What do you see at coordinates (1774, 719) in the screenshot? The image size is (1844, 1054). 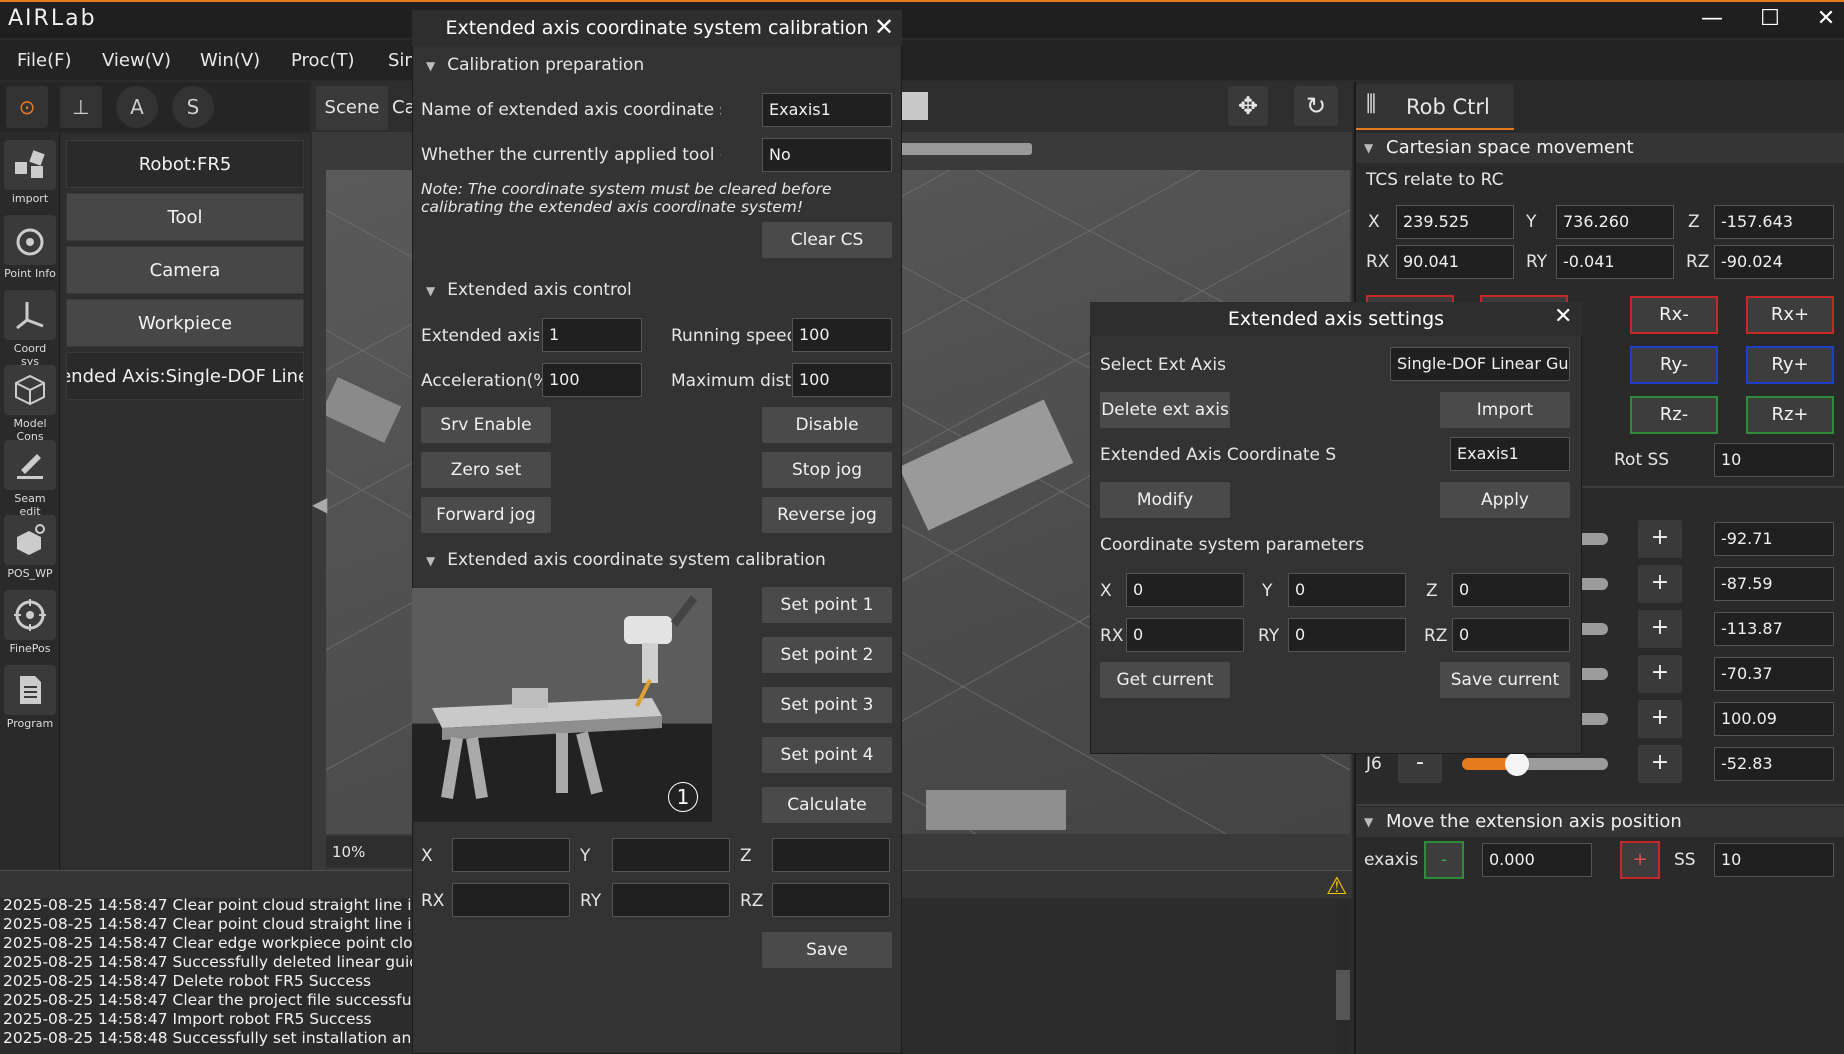 I see `j5-field: 100.09` at bounding box center [1774, 719].